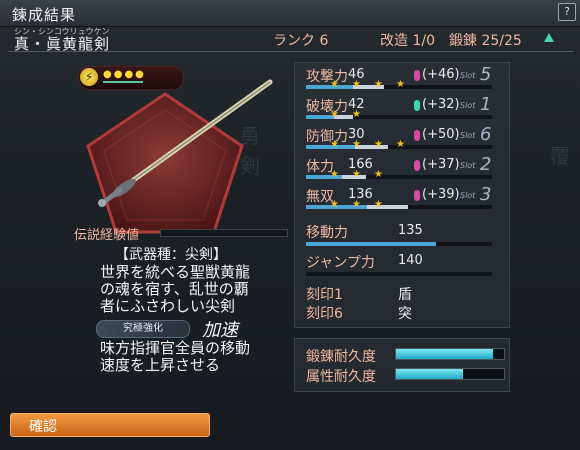  Describe the element at coordinates (441, 74) in the screenshot. I see `stat-bonus: (+46)` at that location.